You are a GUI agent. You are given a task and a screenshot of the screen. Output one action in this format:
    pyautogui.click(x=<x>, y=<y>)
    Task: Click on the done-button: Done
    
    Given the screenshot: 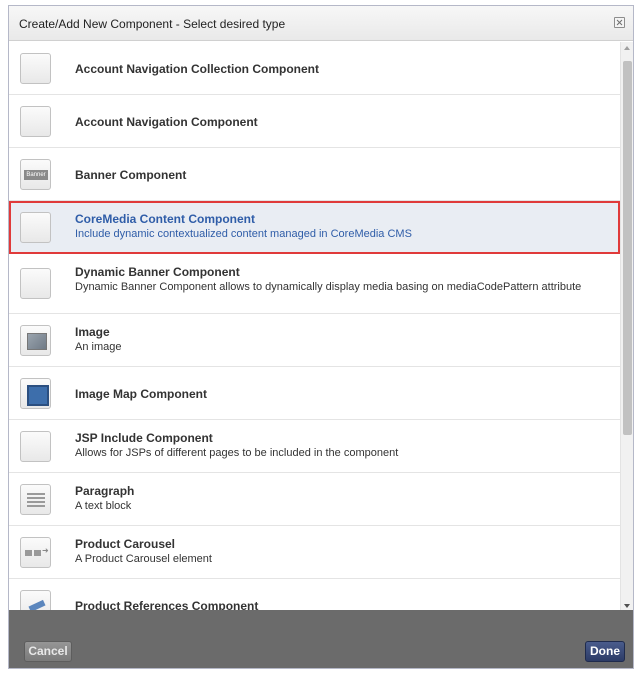 What is the action you would take?
    pyautogui.click(x=605, y=651)
    